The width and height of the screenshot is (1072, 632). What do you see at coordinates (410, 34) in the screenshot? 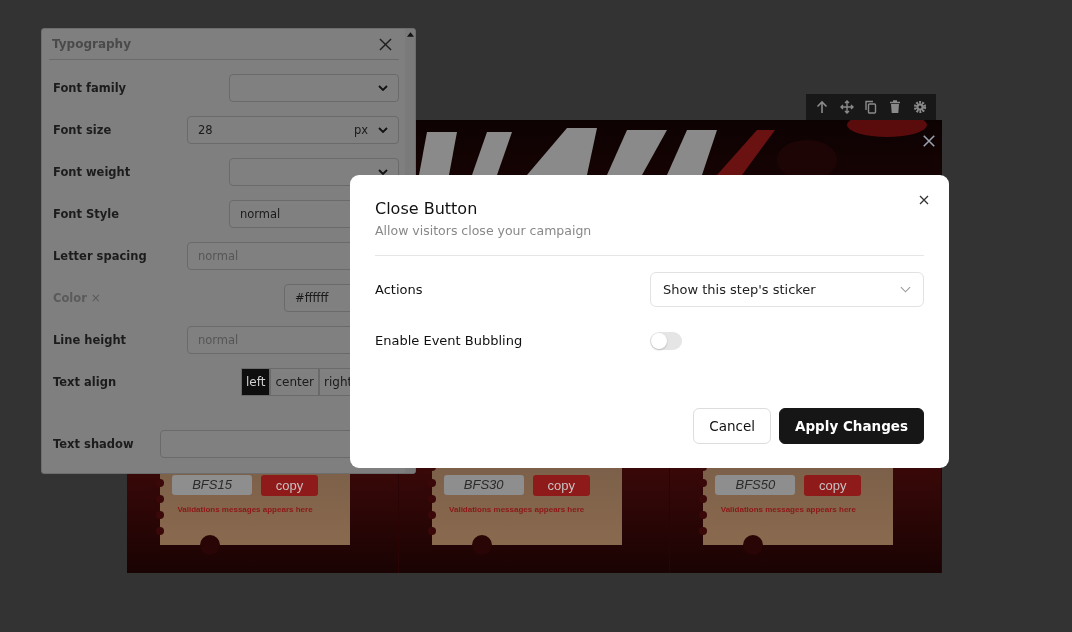
I see `scroll-up-icon` at bounding box center [410, 34].